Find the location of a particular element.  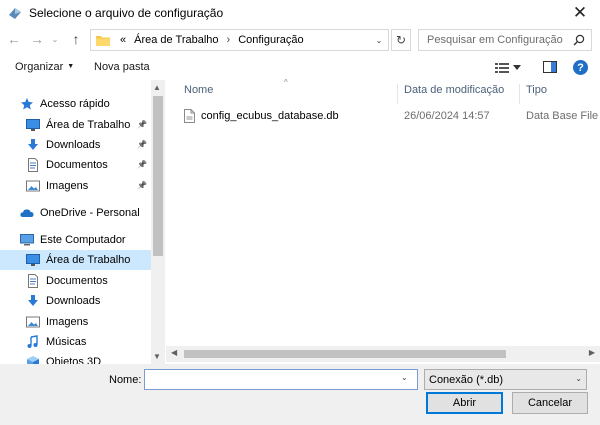

search-box: Pesquisar em Configuração is located at coordinates (505, 40).